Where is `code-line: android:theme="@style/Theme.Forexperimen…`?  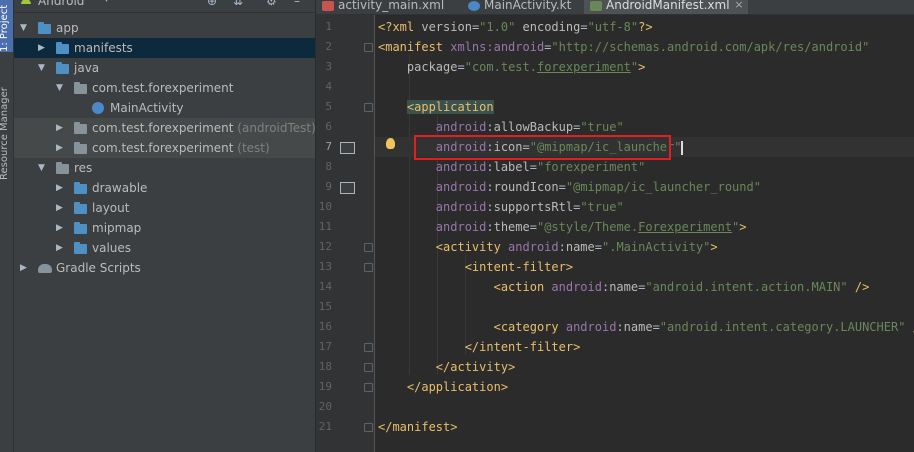 code-line: android:theme="@style/Theme.Forexperimen… is located at coordinates (644, 227).